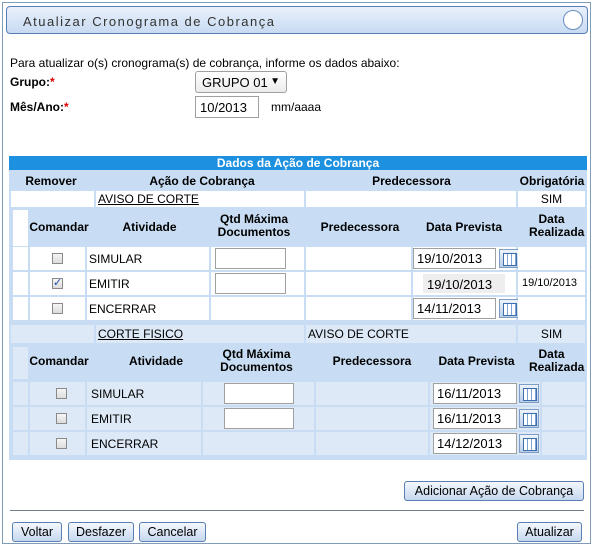  I want to click on mesano-hint: mm/aaaa, so click(296, 107).